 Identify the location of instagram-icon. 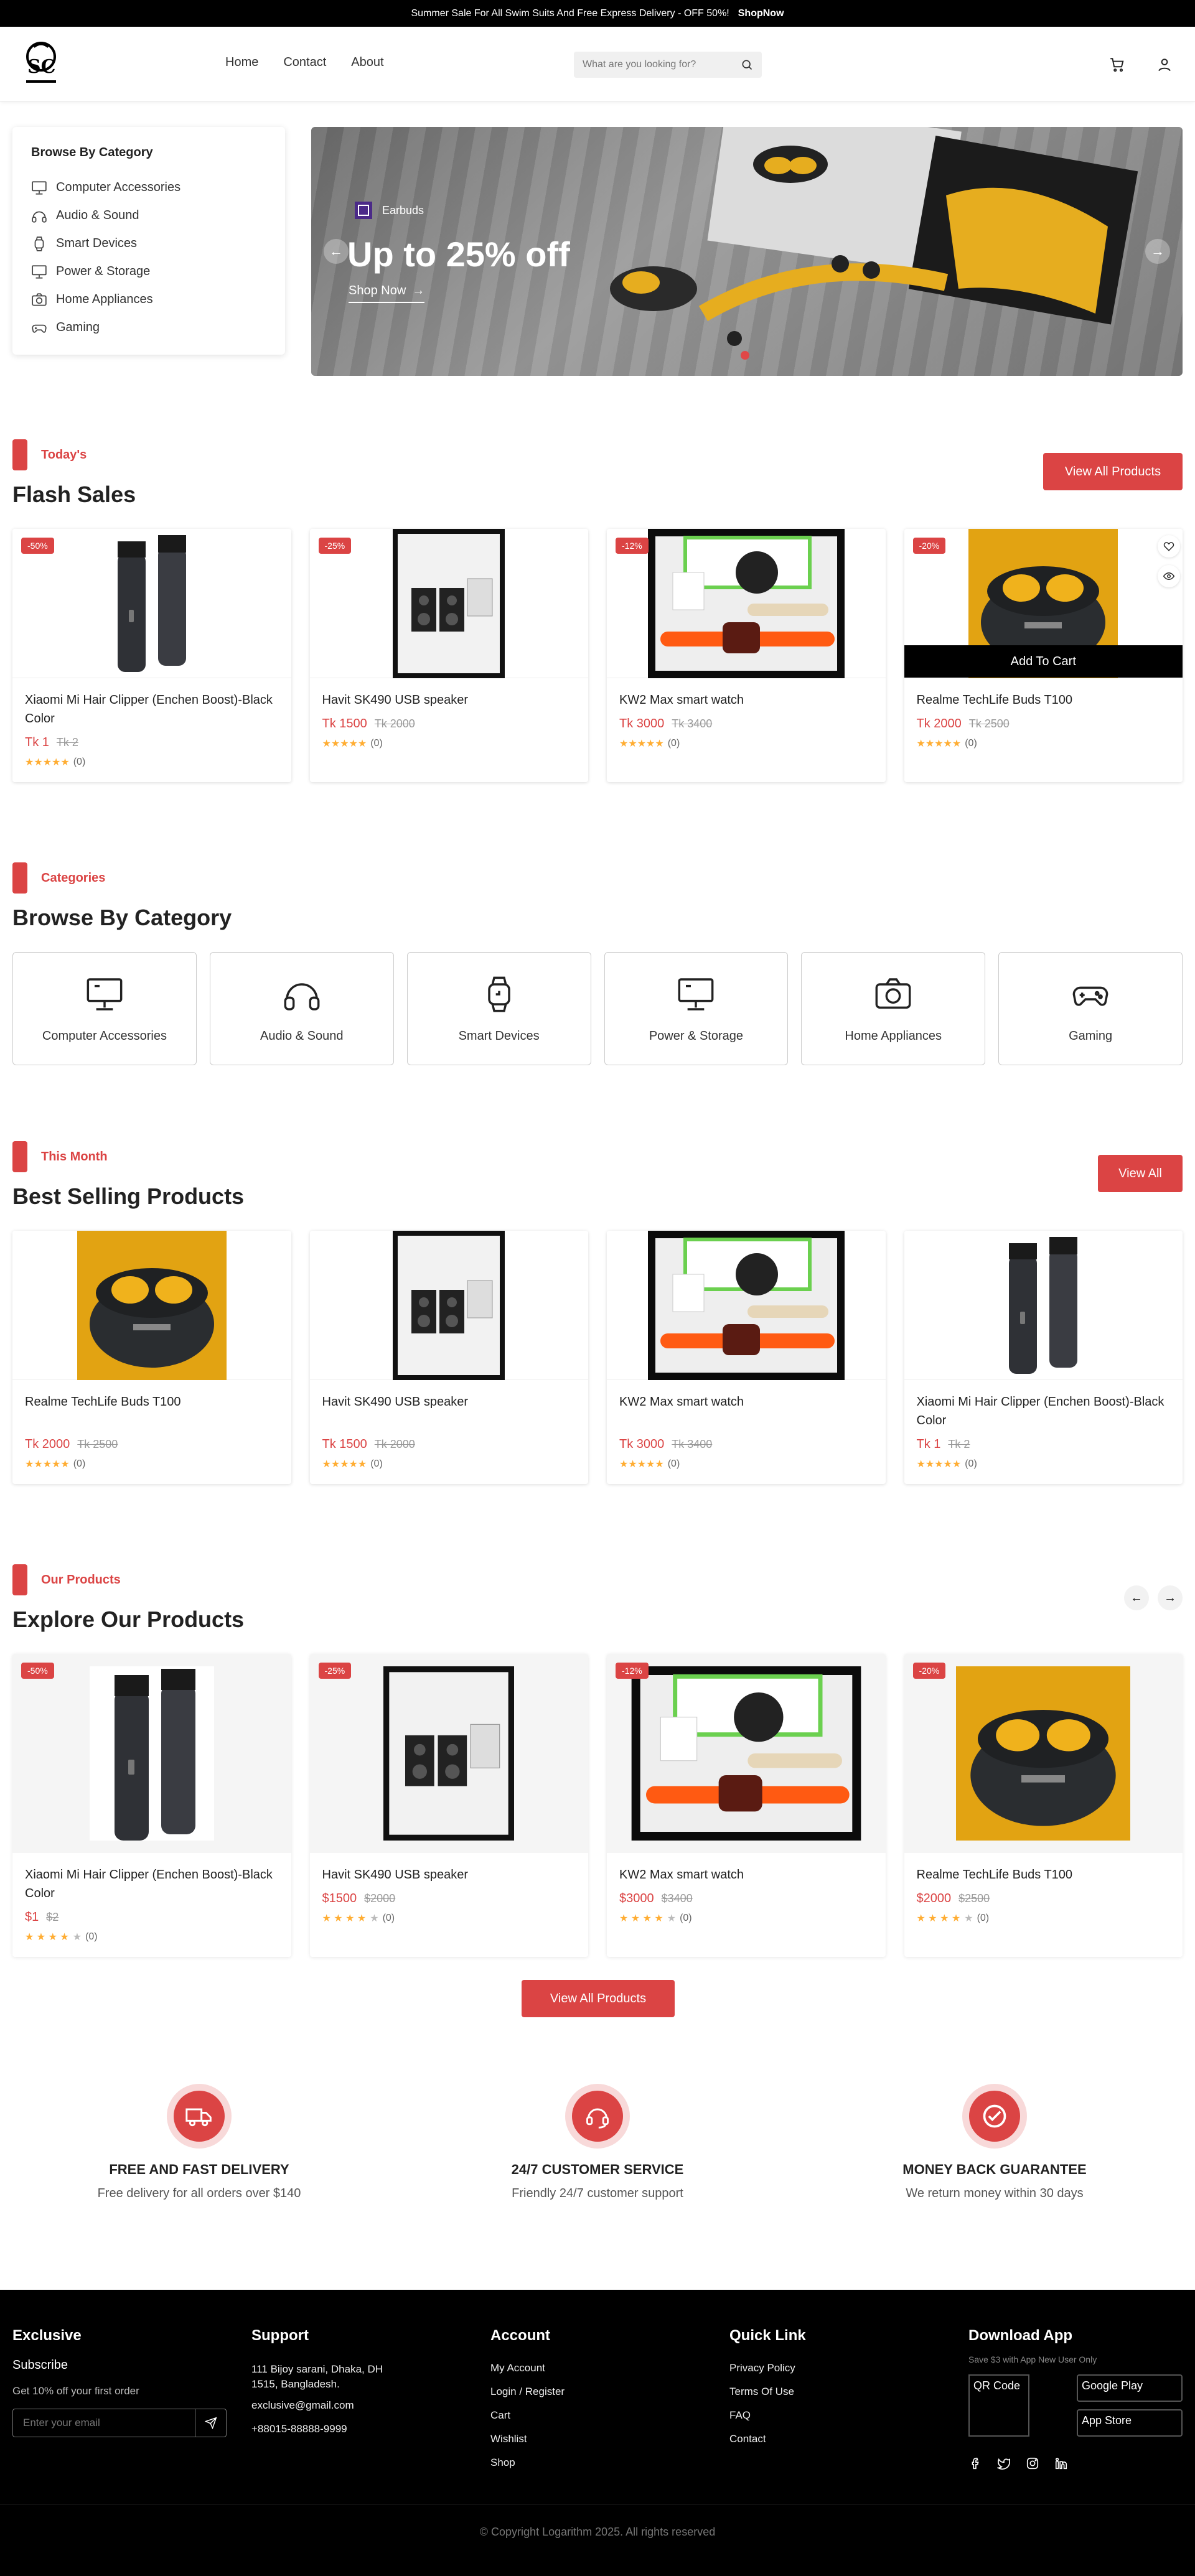
(1032, 2464).